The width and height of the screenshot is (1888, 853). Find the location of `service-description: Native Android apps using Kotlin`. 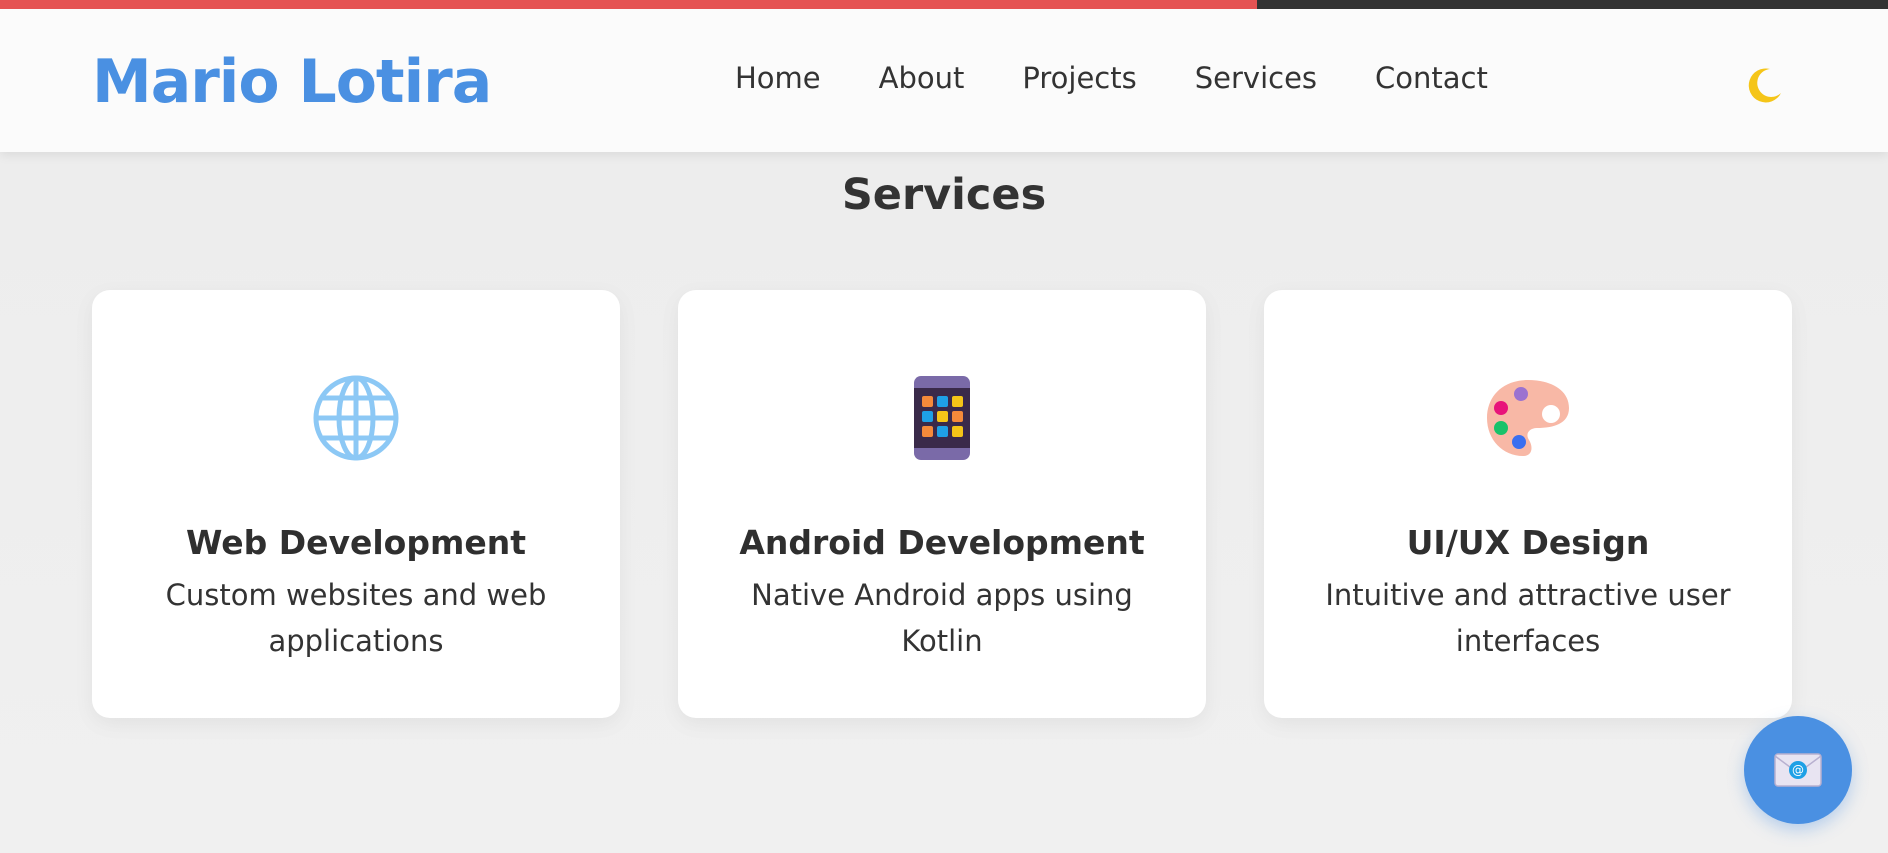

service-description: Native Android apps using Kotlin is located at coordinates (942, 618).